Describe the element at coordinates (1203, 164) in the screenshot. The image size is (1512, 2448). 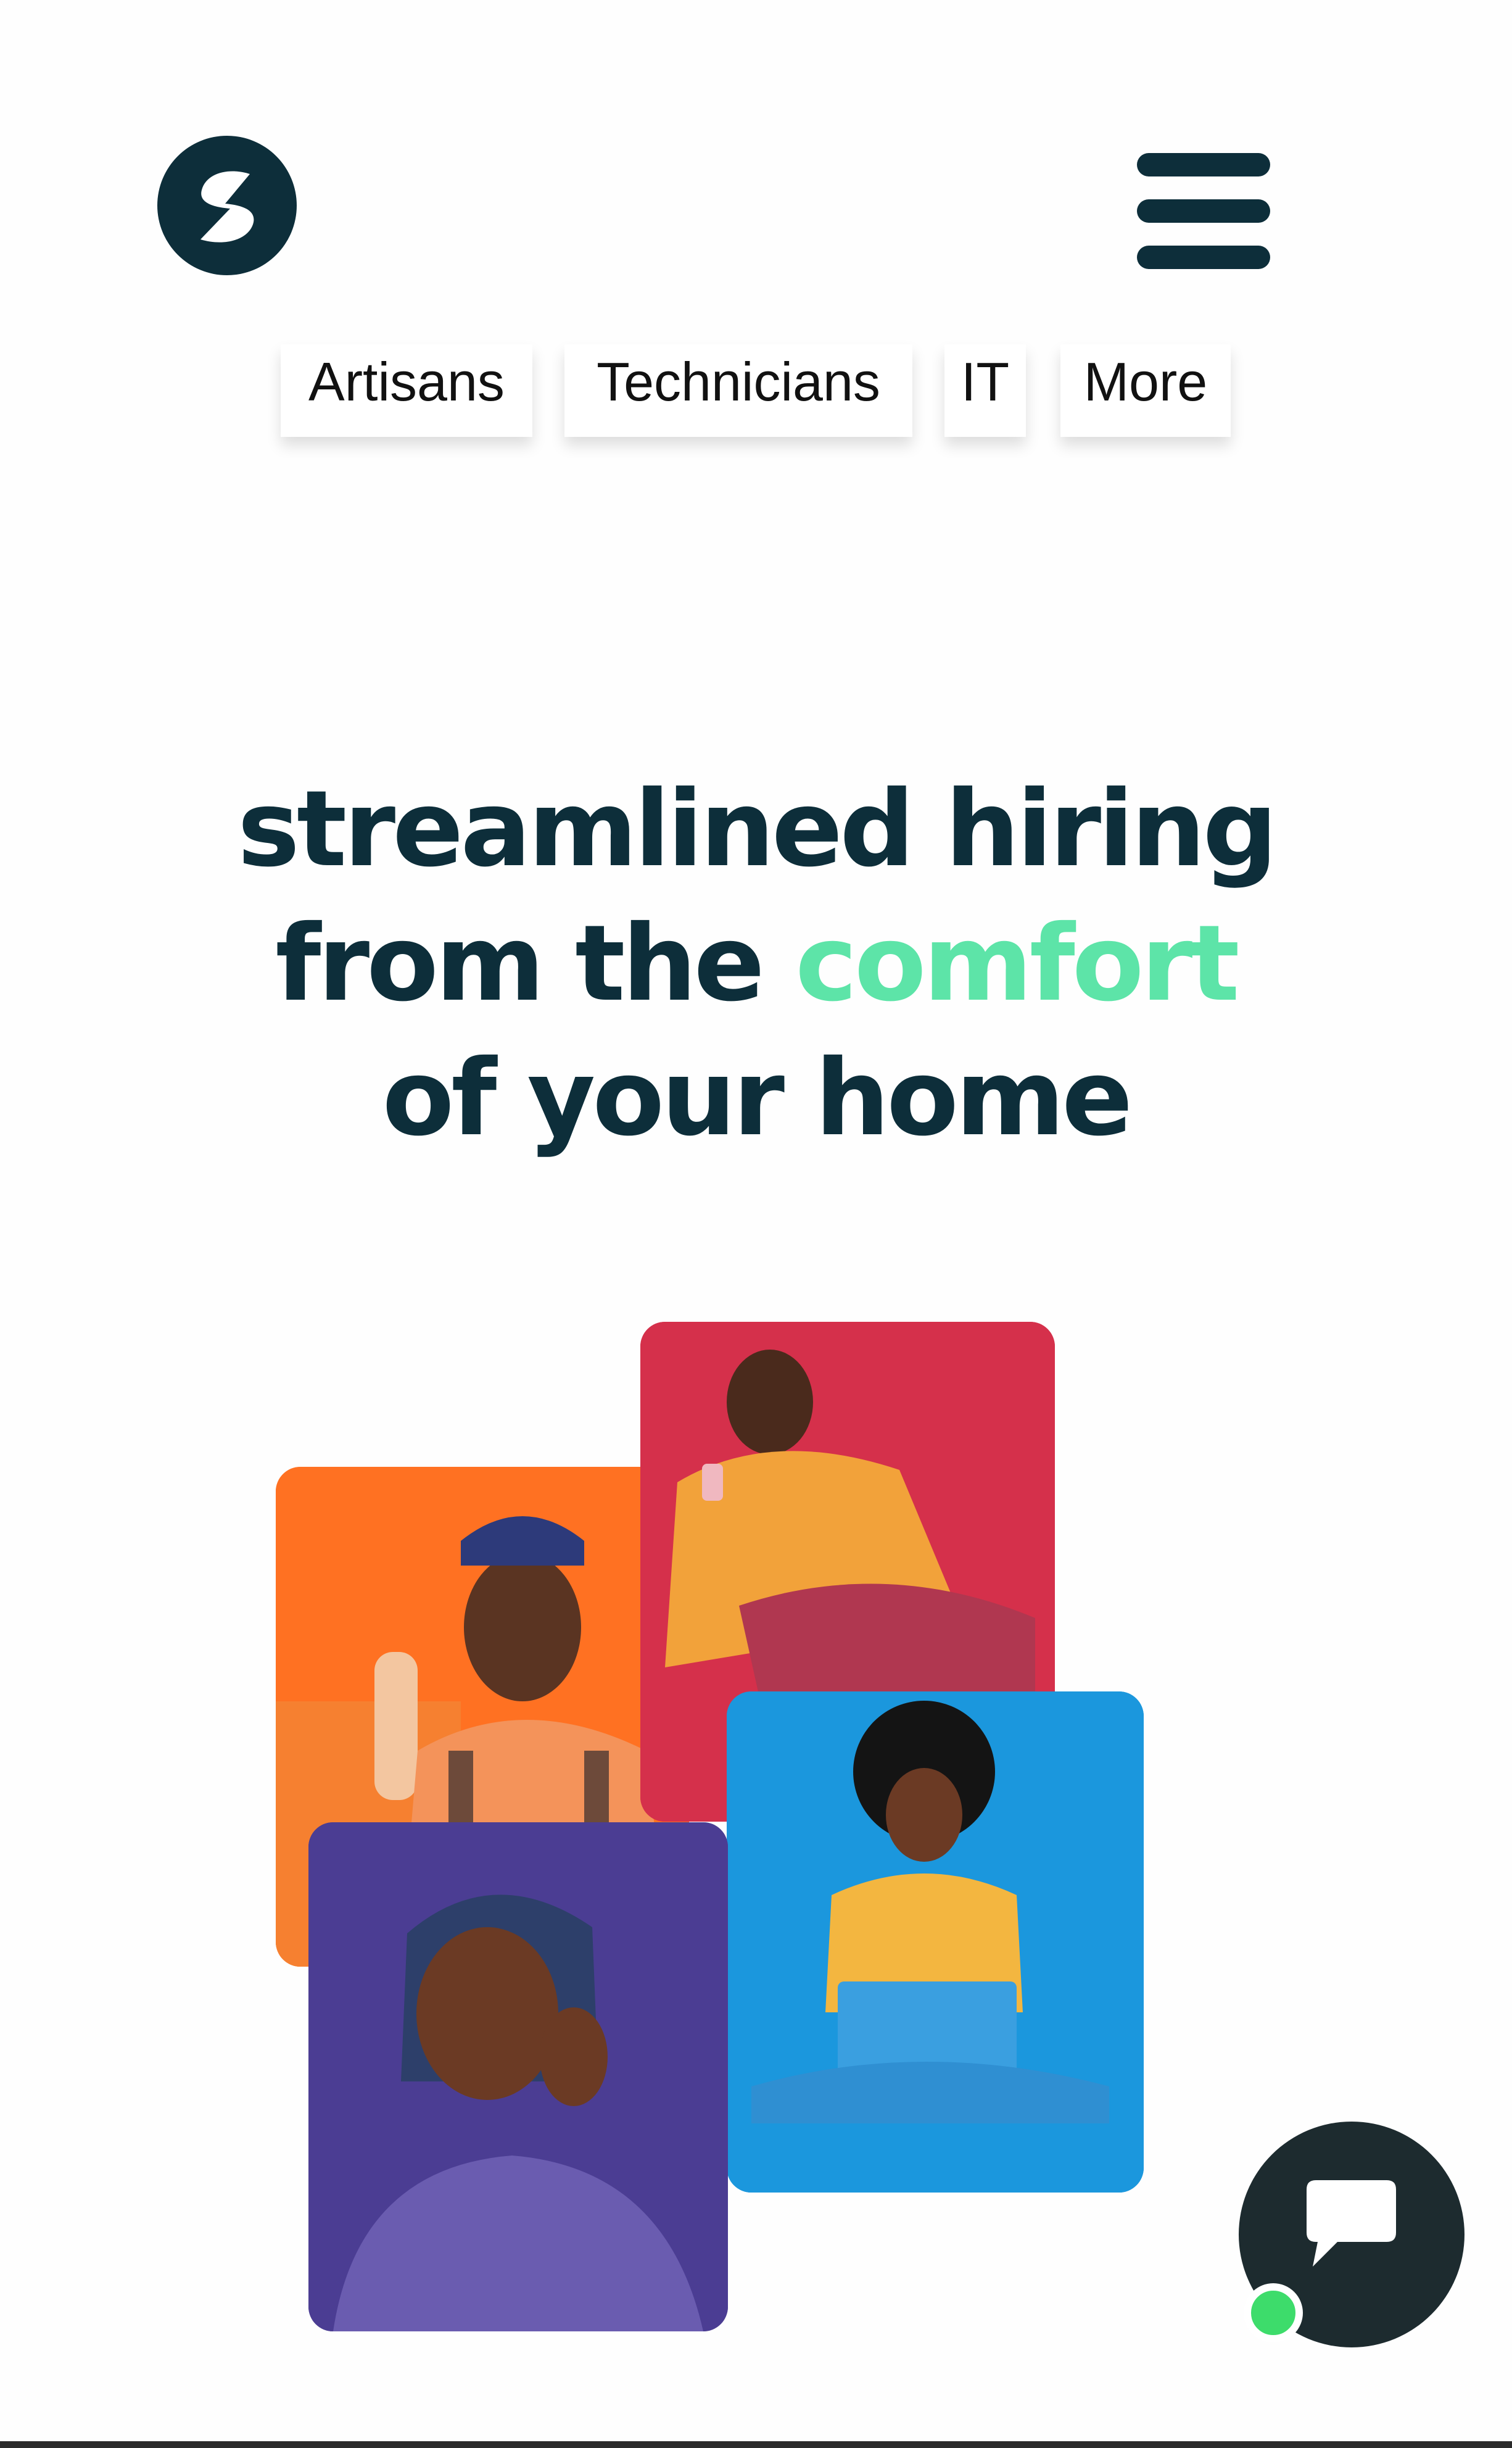
I see `menu-bar-top` at that location.